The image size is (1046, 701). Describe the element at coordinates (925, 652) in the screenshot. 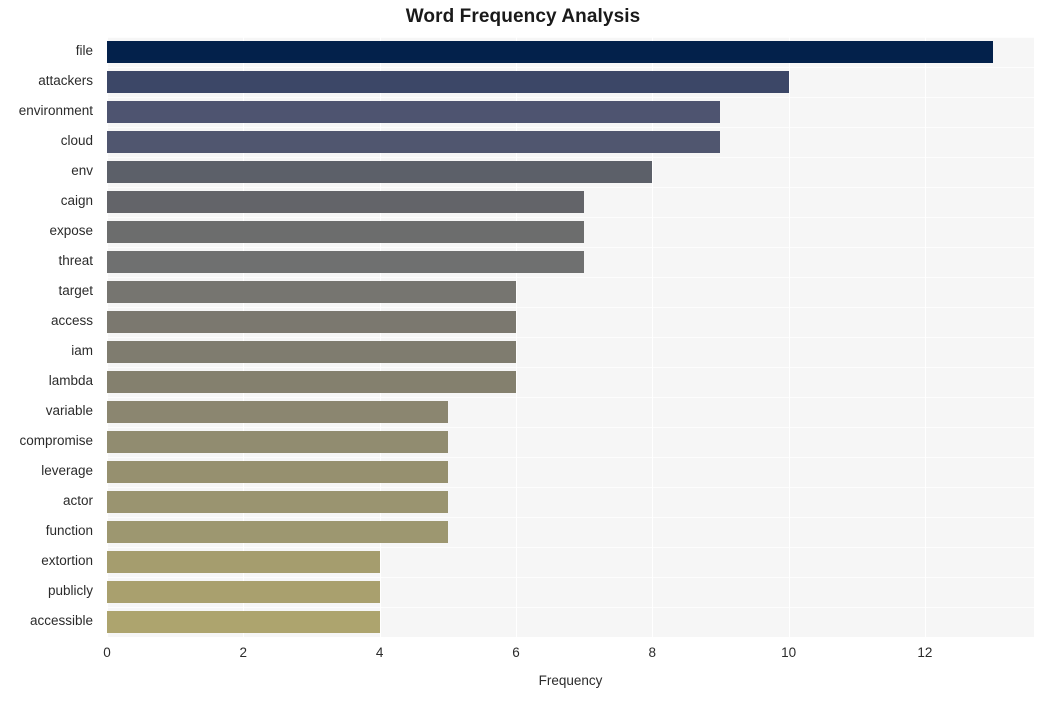

I see `x-axis-tick-label: 12` at that location.